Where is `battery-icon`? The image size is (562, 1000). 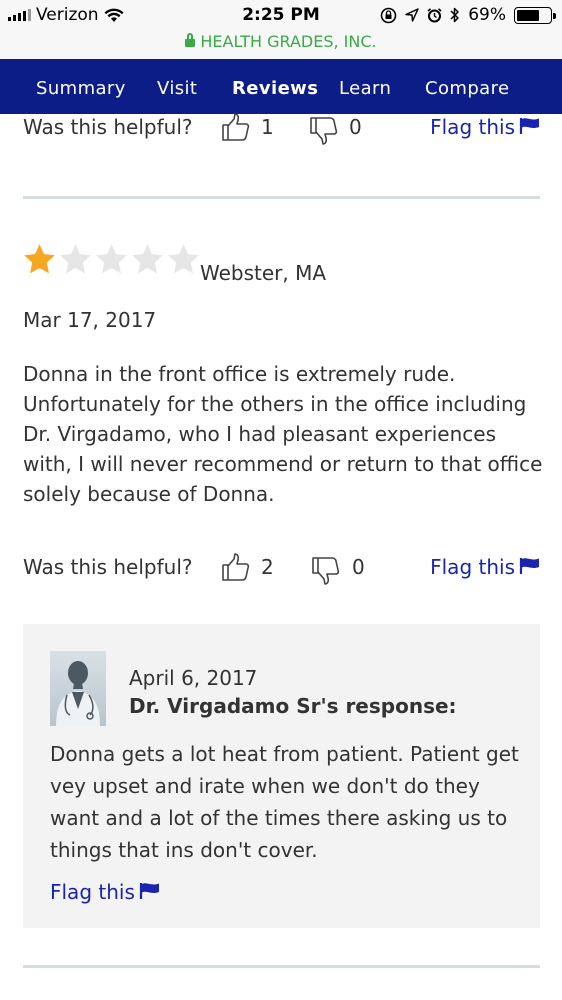
battery-icon is located at coordinates (535, 15).